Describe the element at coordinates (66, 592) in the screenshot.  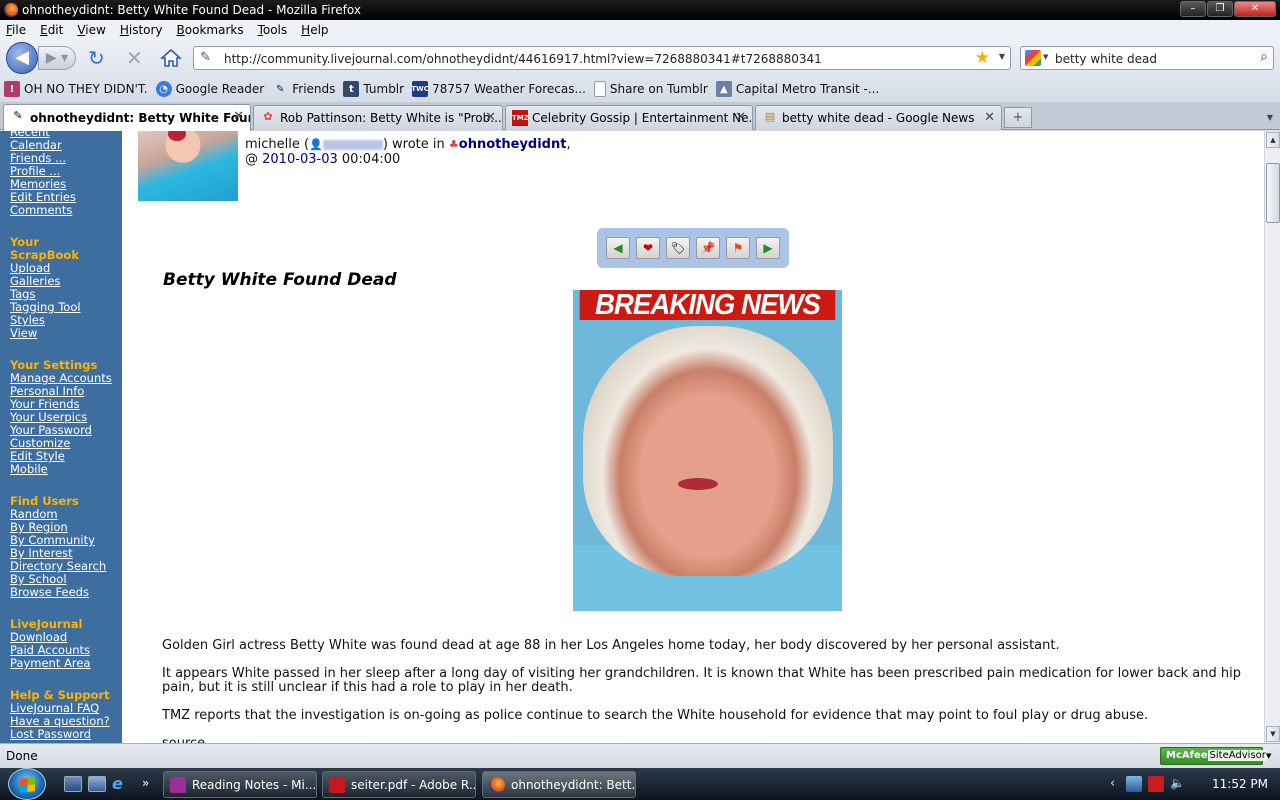
I see `sidebar-link-browse-feeds: Browse Feeds` at that location.